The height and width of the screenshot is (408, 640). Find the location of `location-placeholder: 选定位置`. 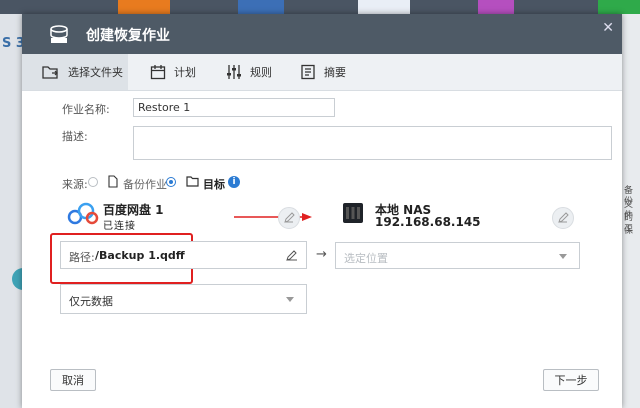

location-placeholder: 选定位置 is located at coordinates (366, 258).